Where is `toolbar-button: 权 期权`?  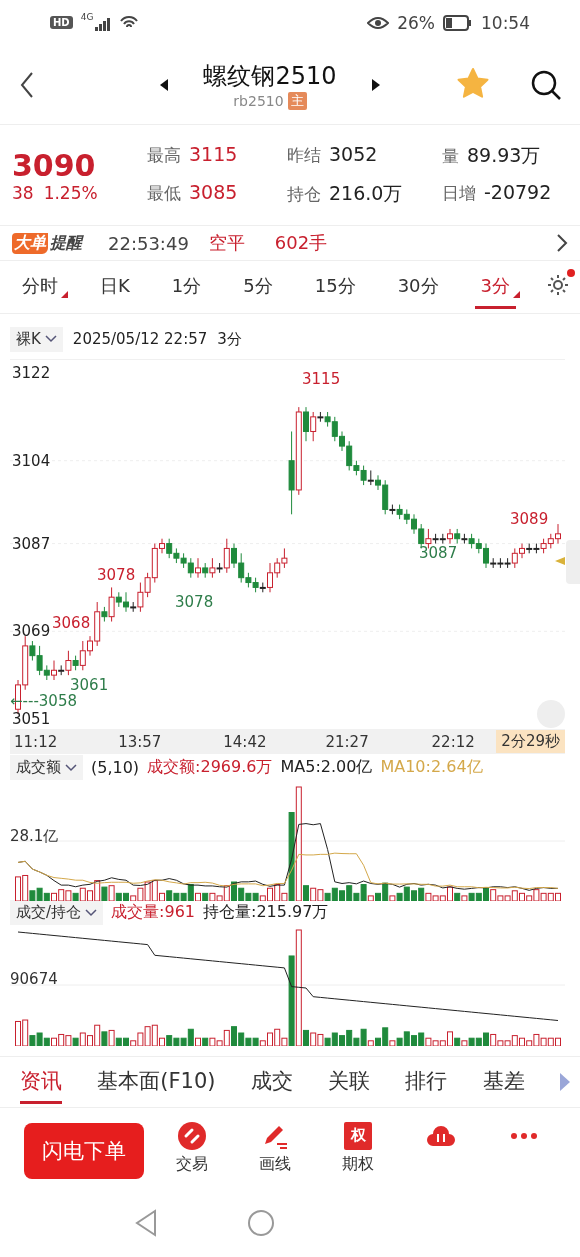 toolbar-button: 权 期权 is located at coordinates (358, 1150).